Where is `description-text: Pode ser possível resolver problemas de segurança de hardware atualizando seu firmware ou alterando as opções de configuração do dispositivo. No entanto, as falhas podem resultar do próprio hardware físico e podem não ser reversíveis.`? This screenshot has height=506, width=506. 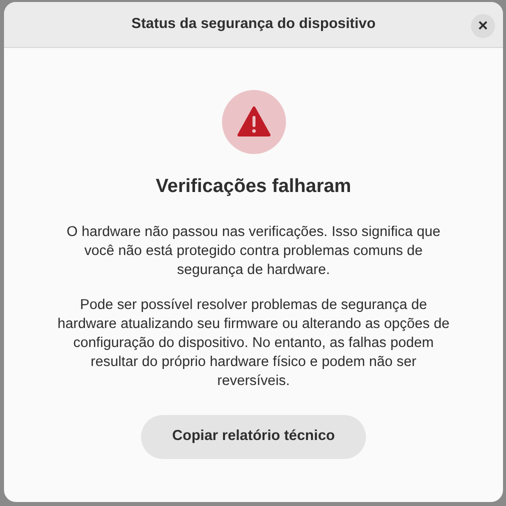
description-text: Pode ser possível resolver problemas de segurança de hardware atualizando seu firmware ou alterando as opções de configuração do dispositivo. No entanto, as falhas podem resultar do próprio hardware físico e podem não ser reversíveis. is located at coordinates (253, 343).